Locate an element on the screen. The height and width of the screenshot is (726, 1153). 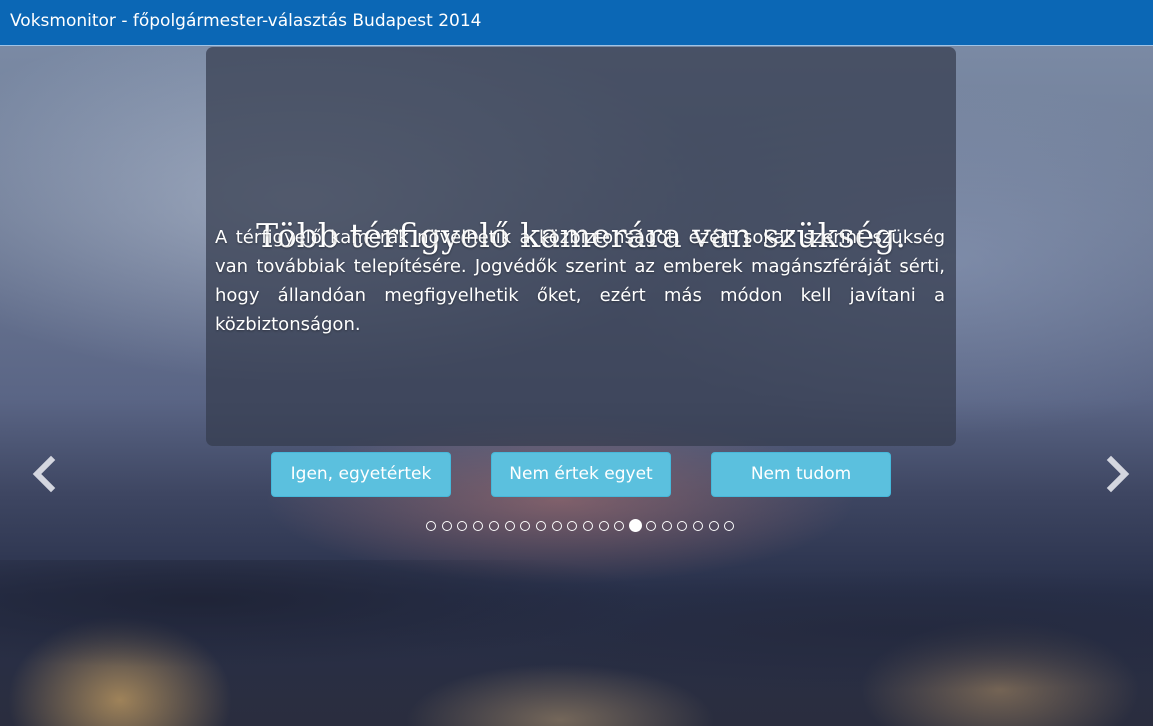
prev-question-button is located at coordinates (44, 474).